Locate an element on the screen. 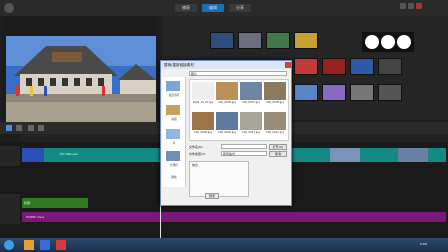  dialog-sidebar: 最近访问 桌面 库 计算机 网络 is located at coordinates (174, 132).